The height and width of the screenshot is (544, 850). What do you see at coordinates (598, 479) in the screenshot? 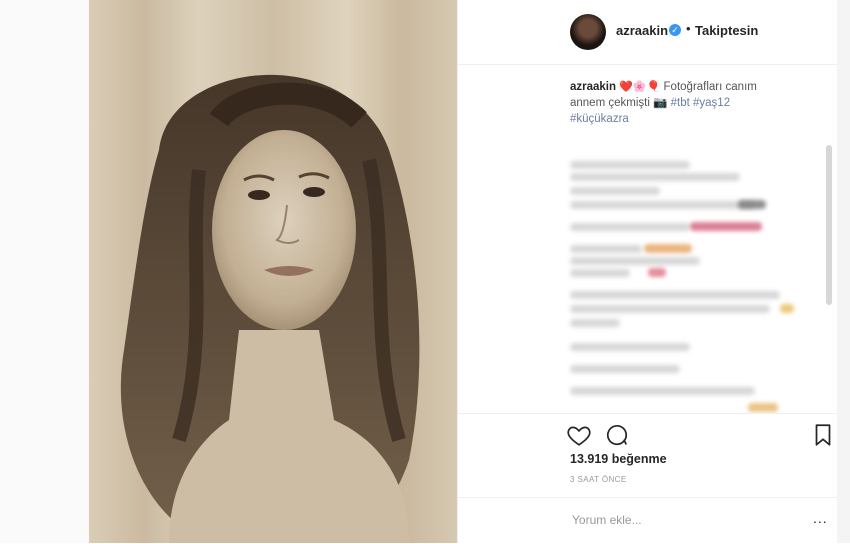
I see `post-timestamp: 3 SAAT ÖNCE` at bounding box center [598, 479].